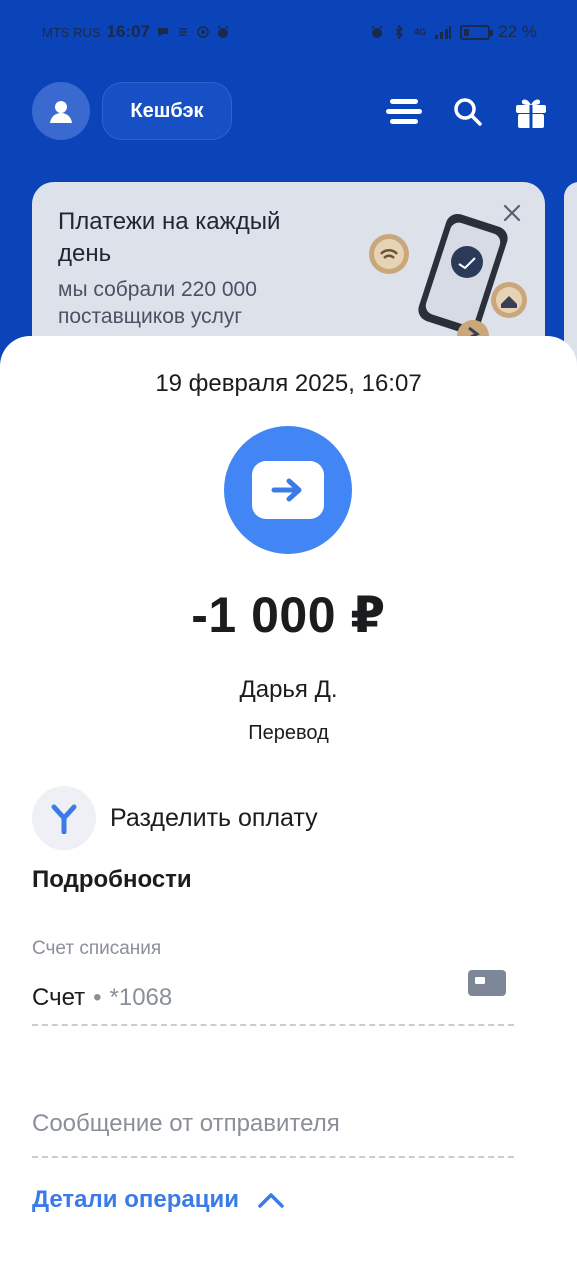 Image resolution: width=577 pixels, height=1280 pixels. I want to click on menu-button, so click(404, 112).